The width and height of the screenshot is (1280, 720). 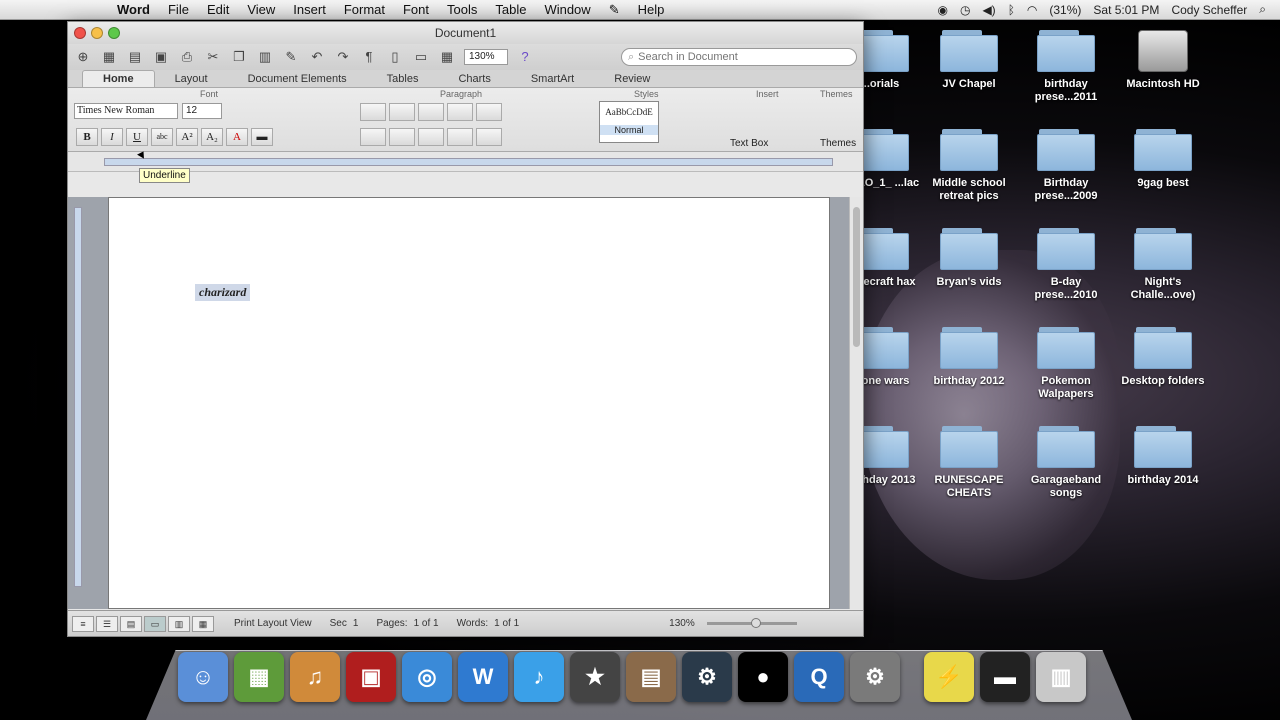 I want to click on zoom-slider, so click(x=751, y=623).